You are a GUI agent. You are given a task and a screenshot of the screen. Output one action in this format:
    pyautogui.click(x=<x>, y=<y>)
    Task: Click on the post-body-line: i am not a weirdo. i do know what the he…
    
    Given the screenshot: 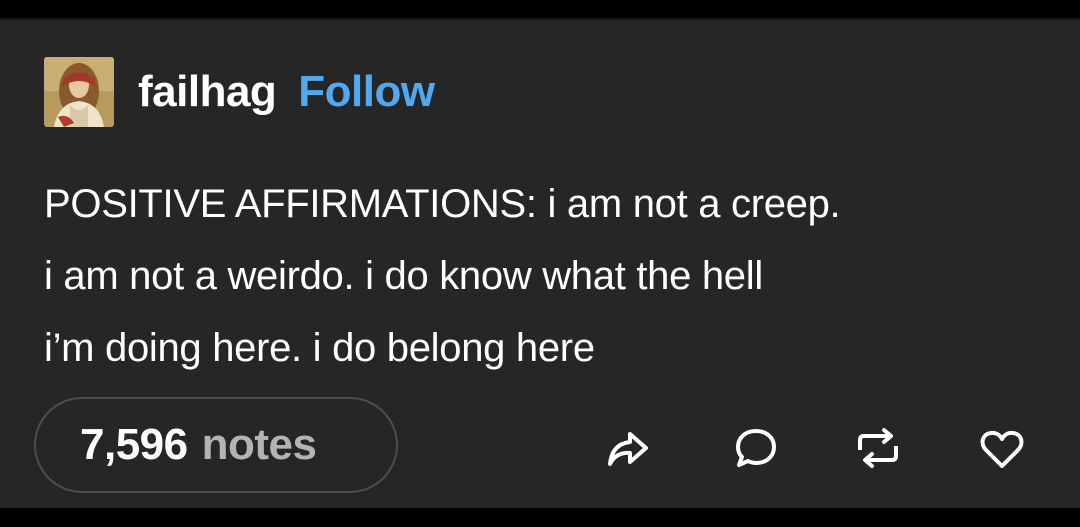 What is the action you would take?
    pyautogui.click(x=403, y=276)
    